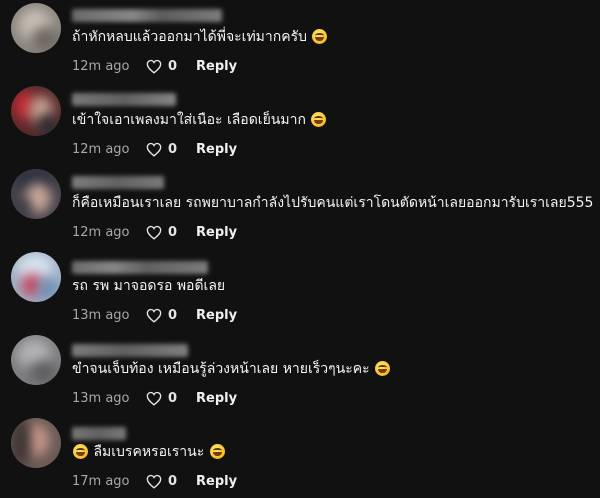 This screenshot has width=600, height=498. I want to click on comment-text: เข้าใจเอาเพลงมาใส่เนือะ เลือดเย็นมาก, so click(199, 120).